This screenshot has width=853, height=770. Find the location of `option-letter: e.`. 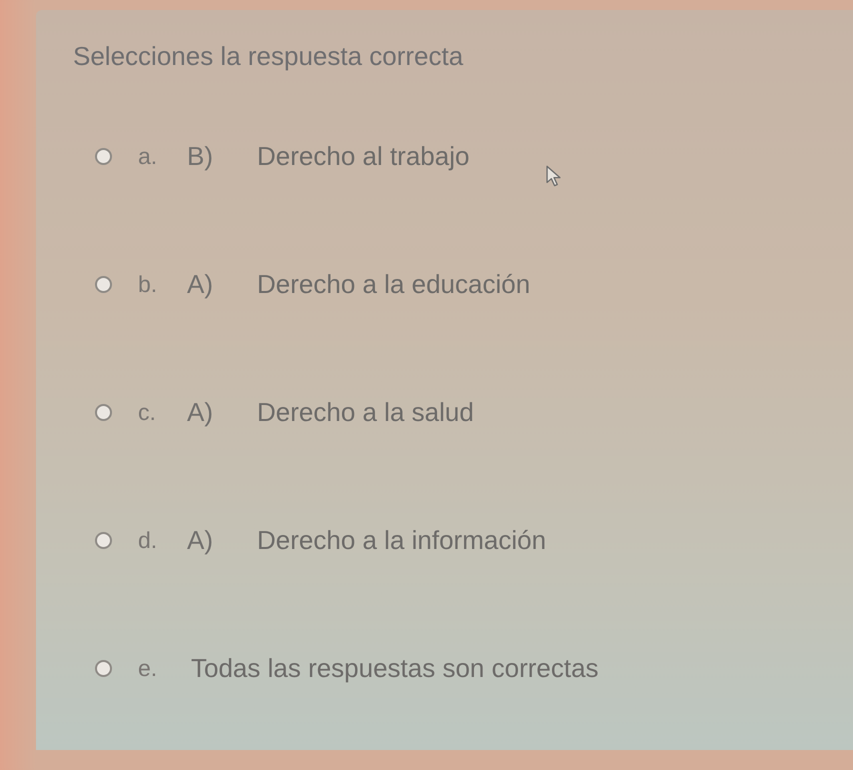

option-letter: e. is located at coordinates (148, 668).